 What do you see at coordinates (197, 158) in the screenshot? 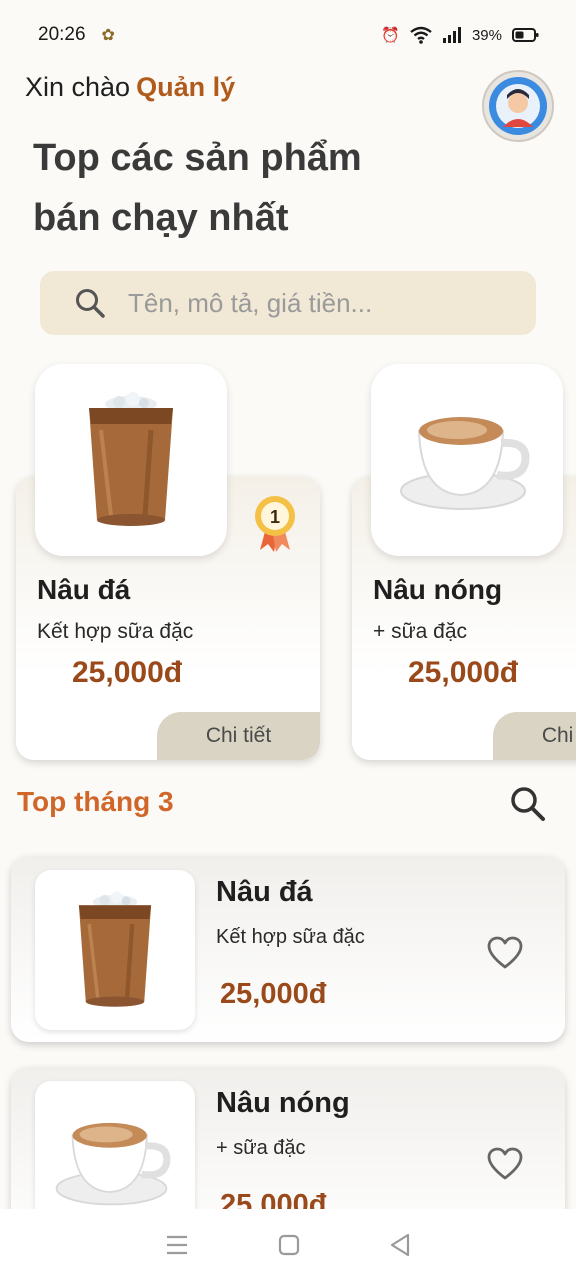
I see `title-line-1: Top các sản phẩm` at bounding box center [197, 158].